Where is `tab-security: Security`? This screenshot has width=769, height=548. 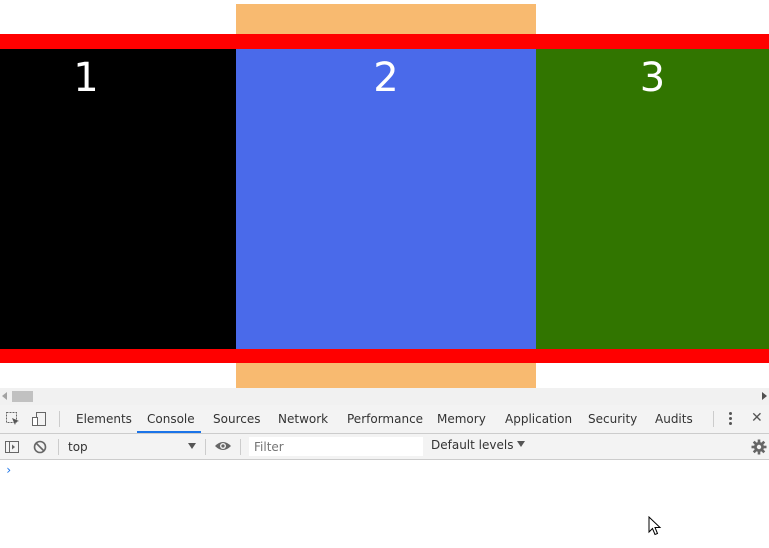 tab-security: Security is located at coordinates (612, 419).